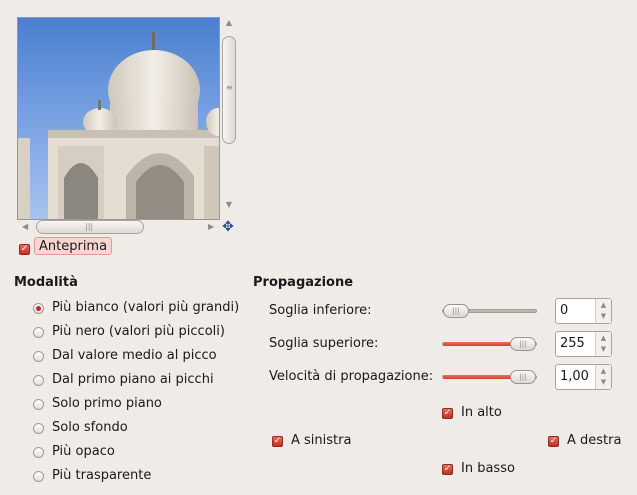 This screenshot has width=637, height=495. I want to click on spin-value: 1,00, so click(574, 376).